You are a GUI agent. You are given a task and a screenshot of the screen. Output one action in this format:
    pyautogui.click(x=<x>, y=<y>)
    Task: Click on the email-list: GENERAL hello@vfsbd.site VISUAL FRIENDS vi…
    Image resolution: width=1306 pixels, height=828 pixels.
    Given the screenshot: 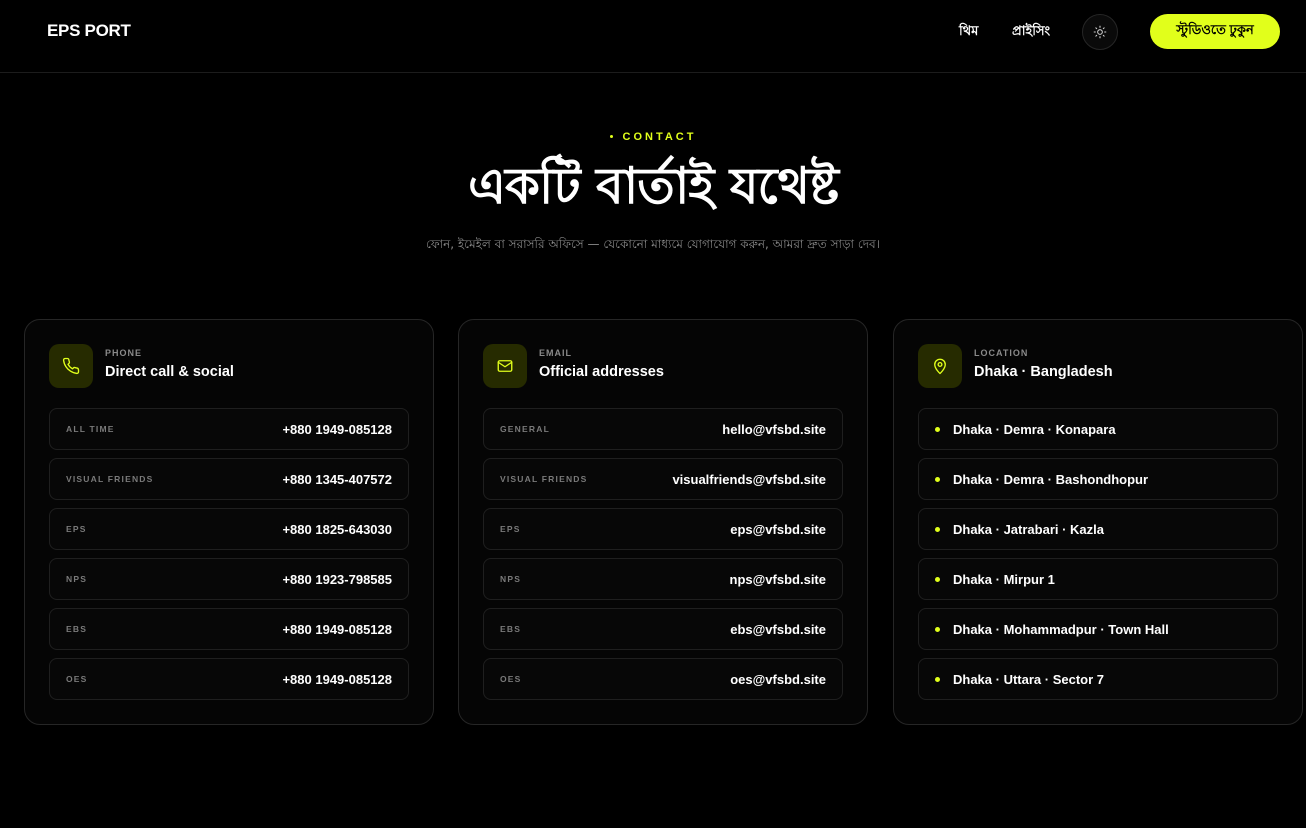 What is the action you would take?
    pyautogui.click(x=663, y=558)
    